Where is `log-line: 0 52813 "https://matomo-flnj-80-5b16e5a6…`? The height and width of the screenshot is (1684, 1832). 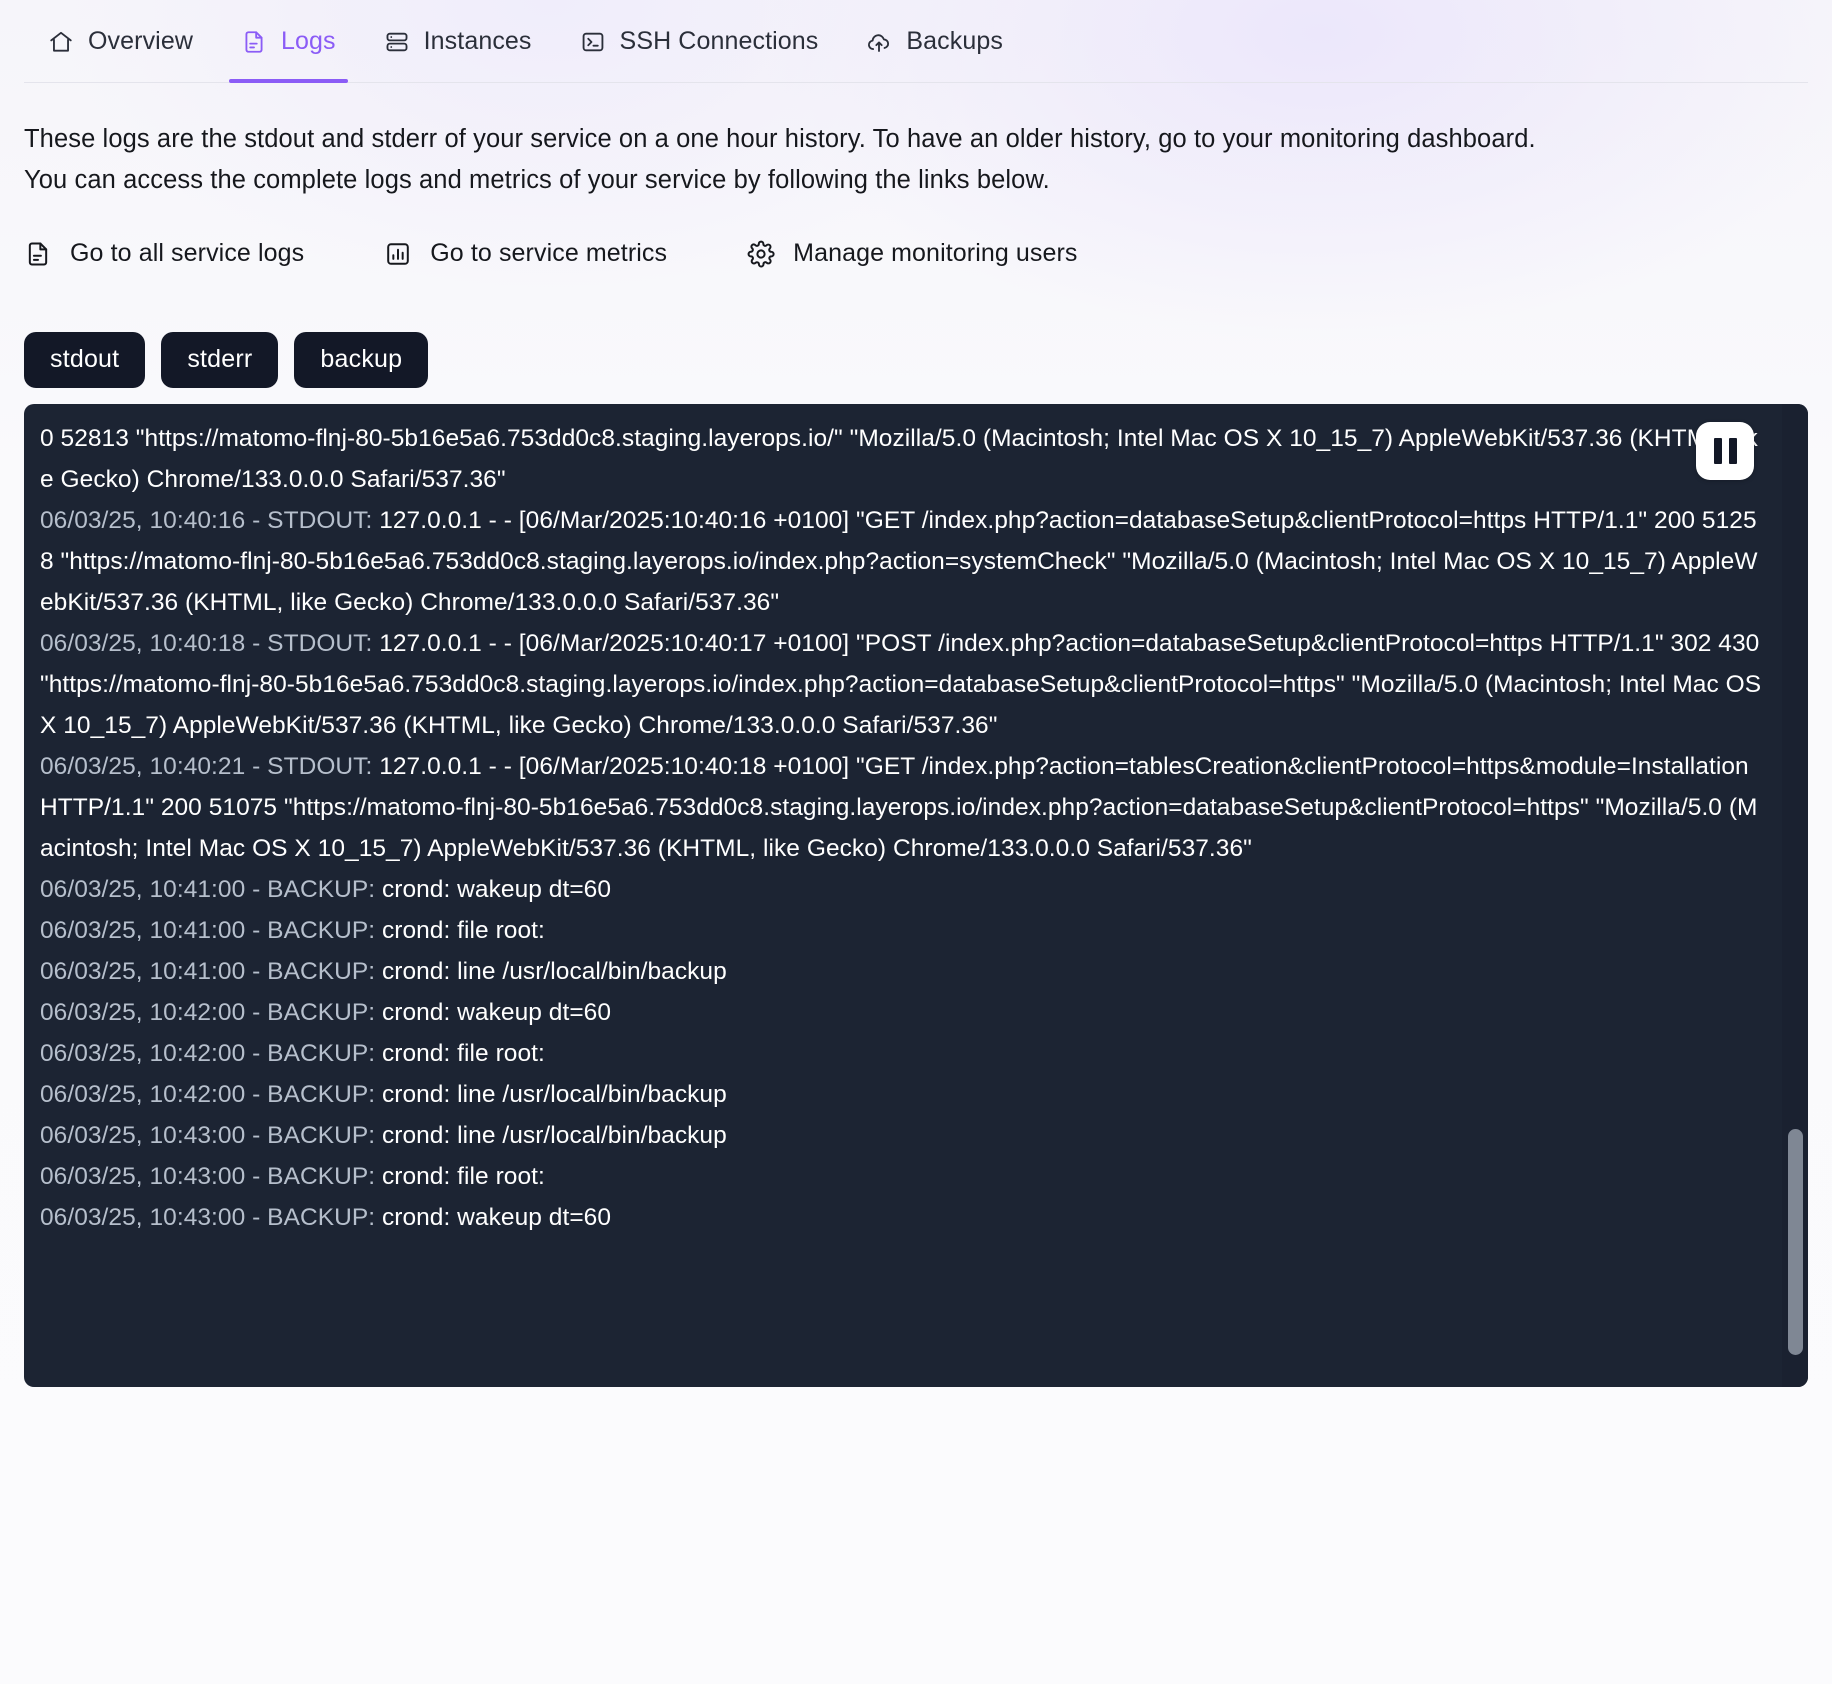
log-line: 0 52813 "https://matomo-flnj-80-5b16e5a6… is located at coordinates (903, 459).